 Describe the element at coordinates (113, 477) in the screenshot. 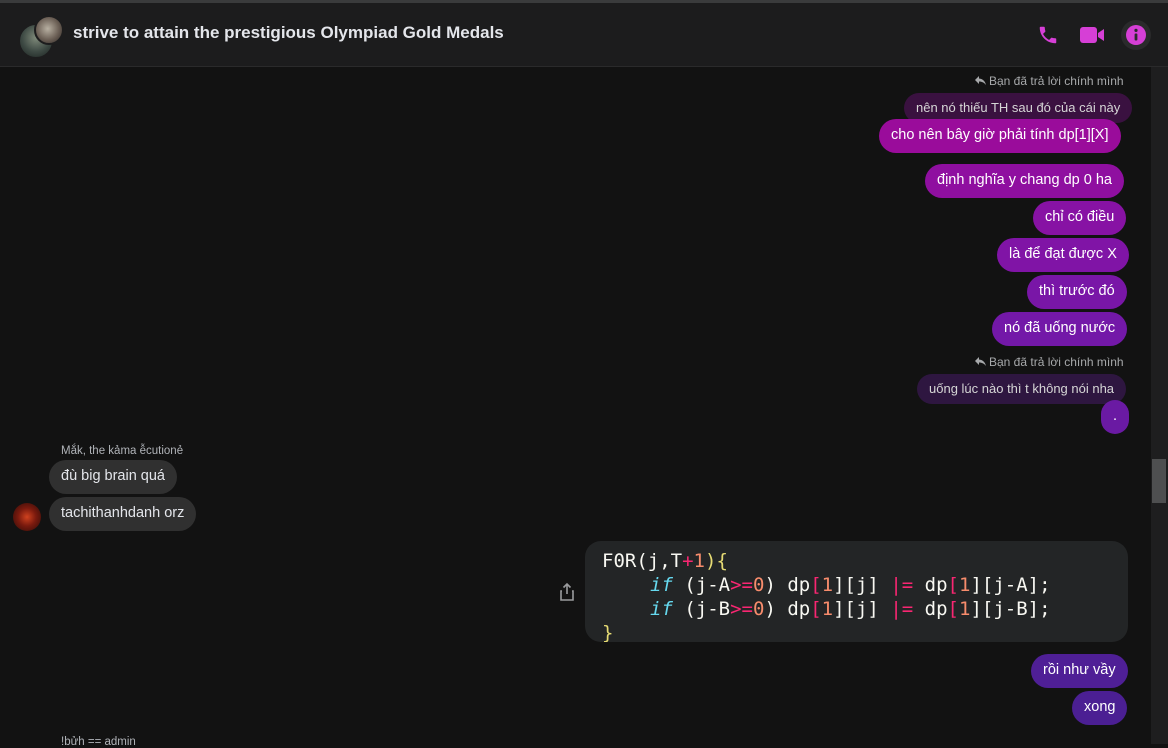

I see `incoming-message: đù big brain quá` at that location.